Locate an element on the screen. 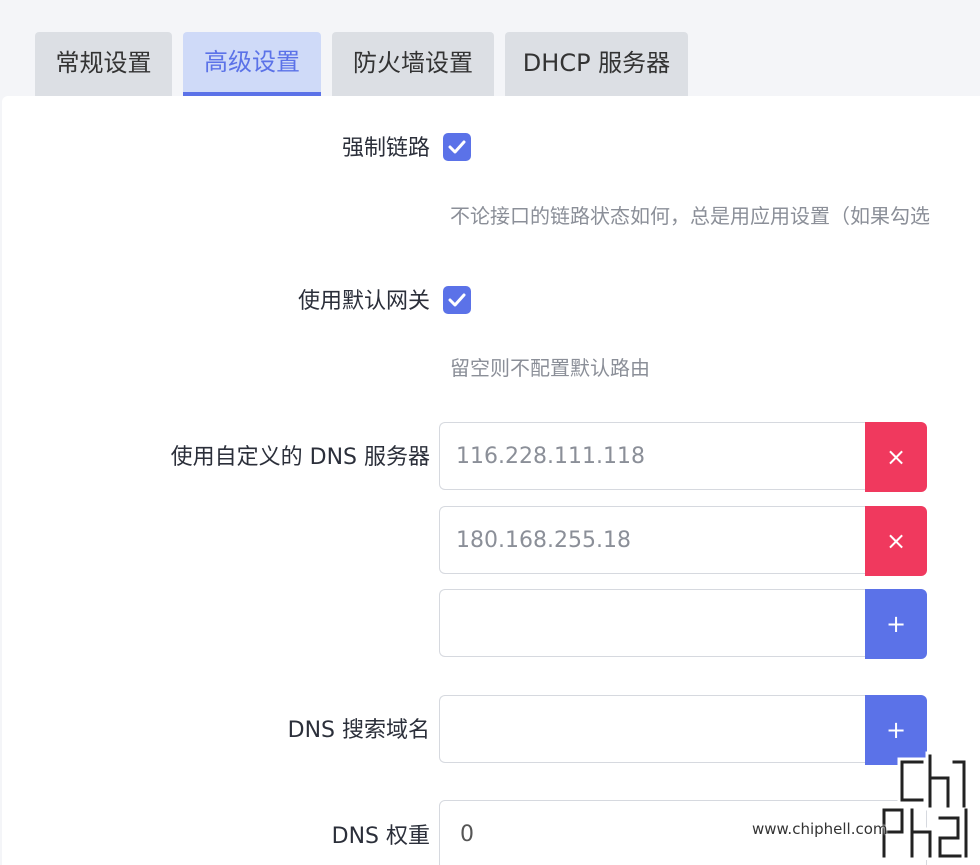 The height and width of the screenshot is (865, 980). dns-weight-label: DNS 权重 is located at coordinates (380, 836).